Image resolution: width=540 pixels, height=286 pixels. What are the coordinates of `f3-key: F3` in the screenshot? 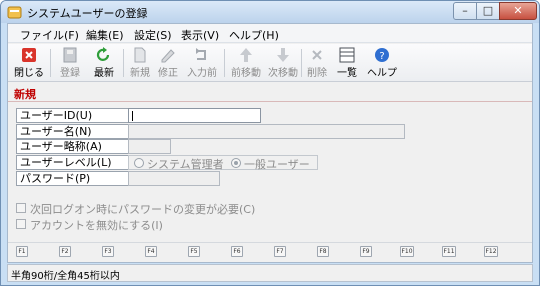 It's located at (108, 251).